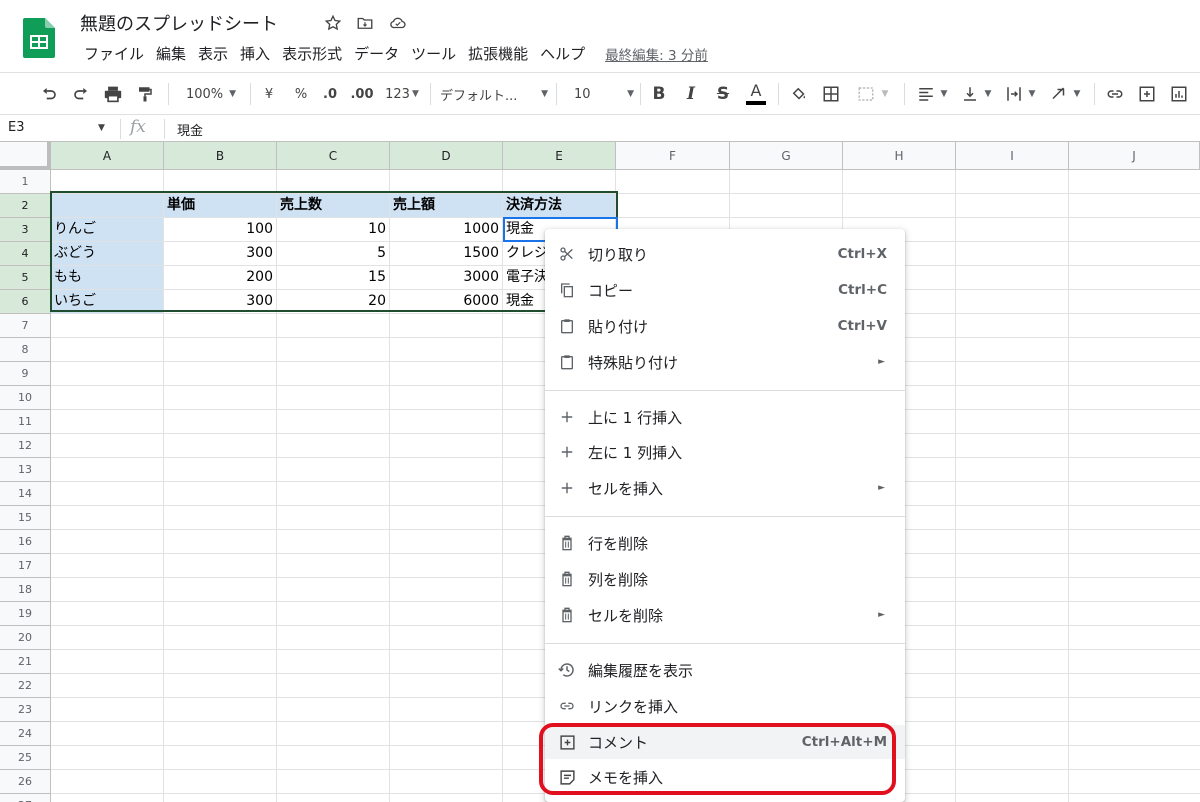 The image size is (1200, 802). I want to click on column-header-i: I, so click(1012, 156).